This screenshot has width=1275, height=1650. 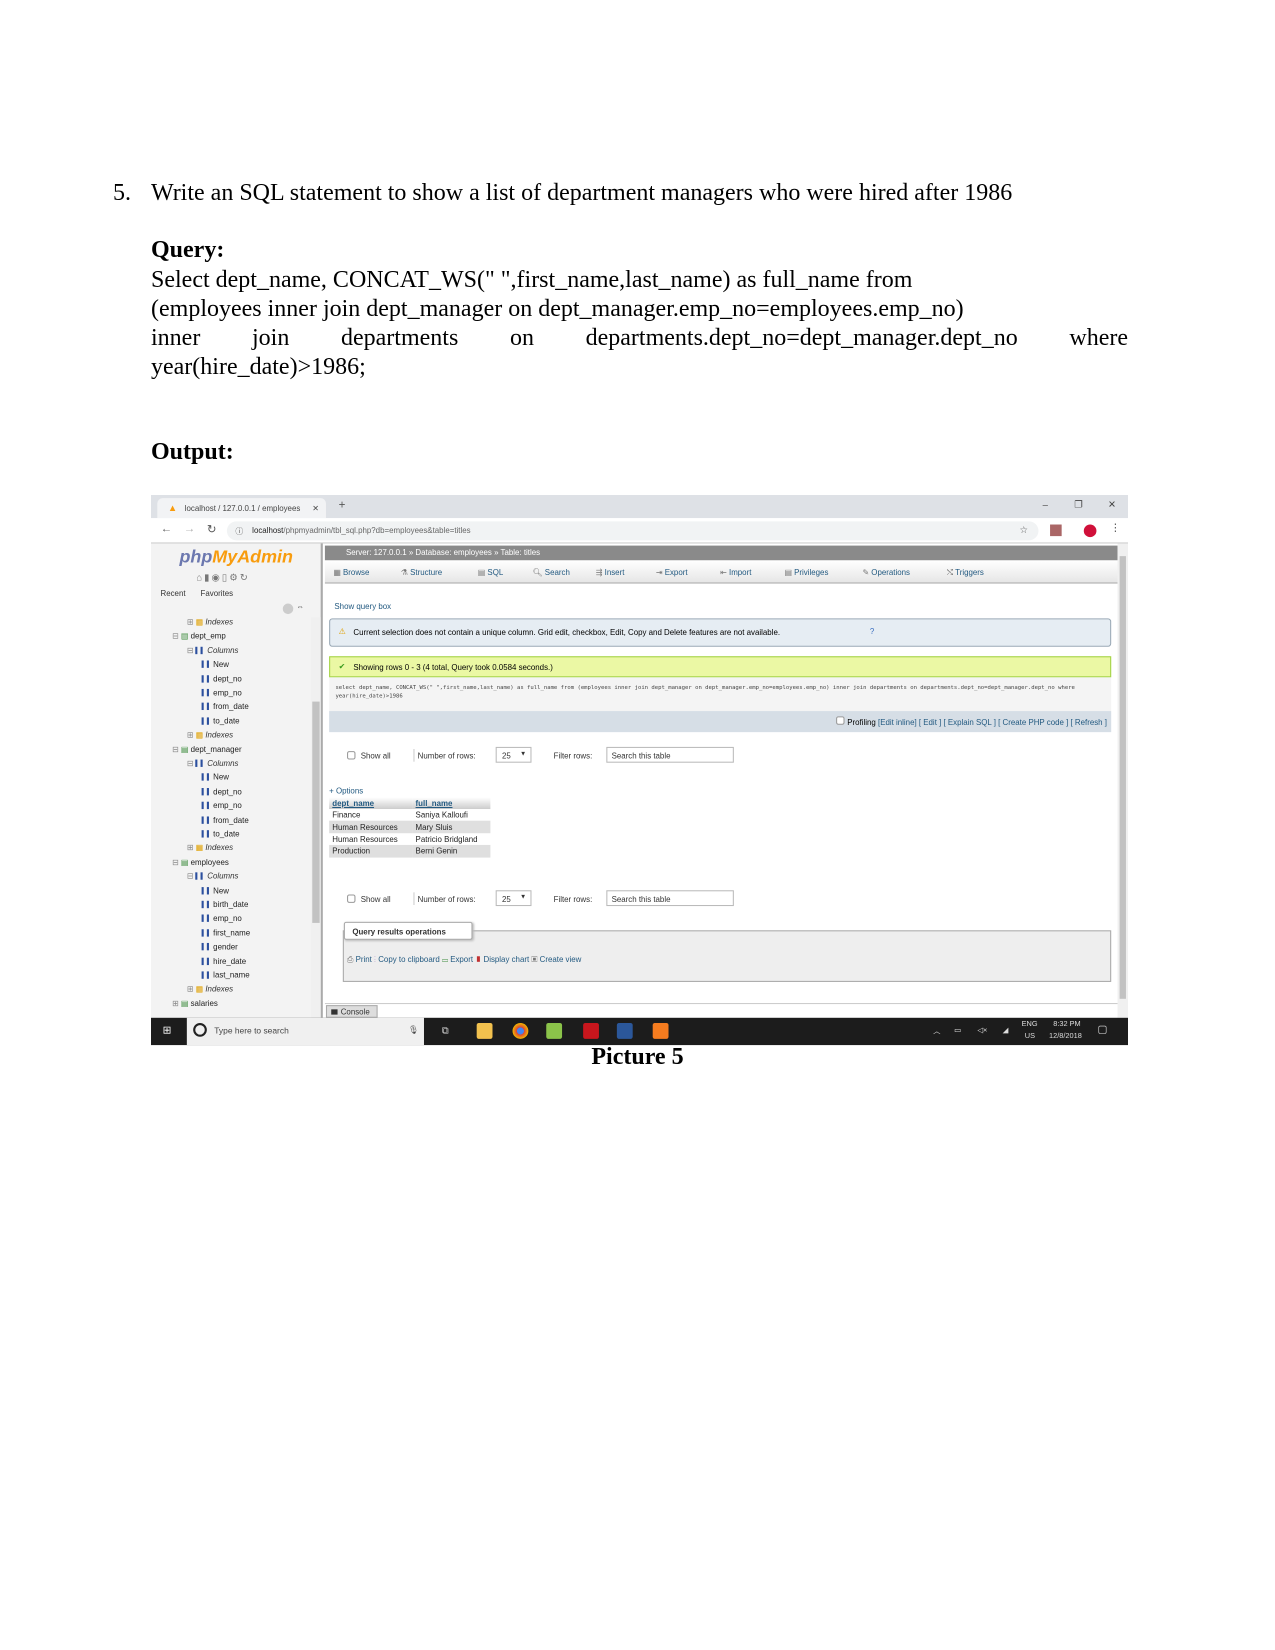 What do you see at coordinates (1115, 528) in the screenshot?
I see `menu-icon: ⋮` at bounding box center [1115, 528].